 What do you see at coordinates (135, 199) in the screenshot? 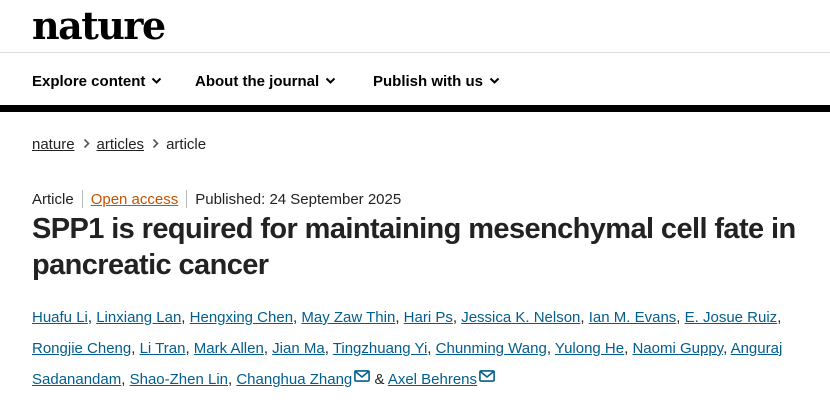
I see `open-access-link: Open access` at bounding box center [135, 199].